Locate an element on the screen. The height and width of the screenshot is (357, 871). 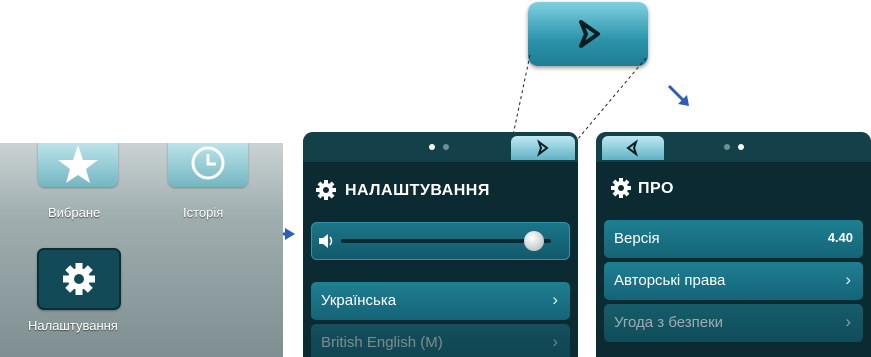
list-item-copyright: Авторські права › is located at coordinates (733, 281).